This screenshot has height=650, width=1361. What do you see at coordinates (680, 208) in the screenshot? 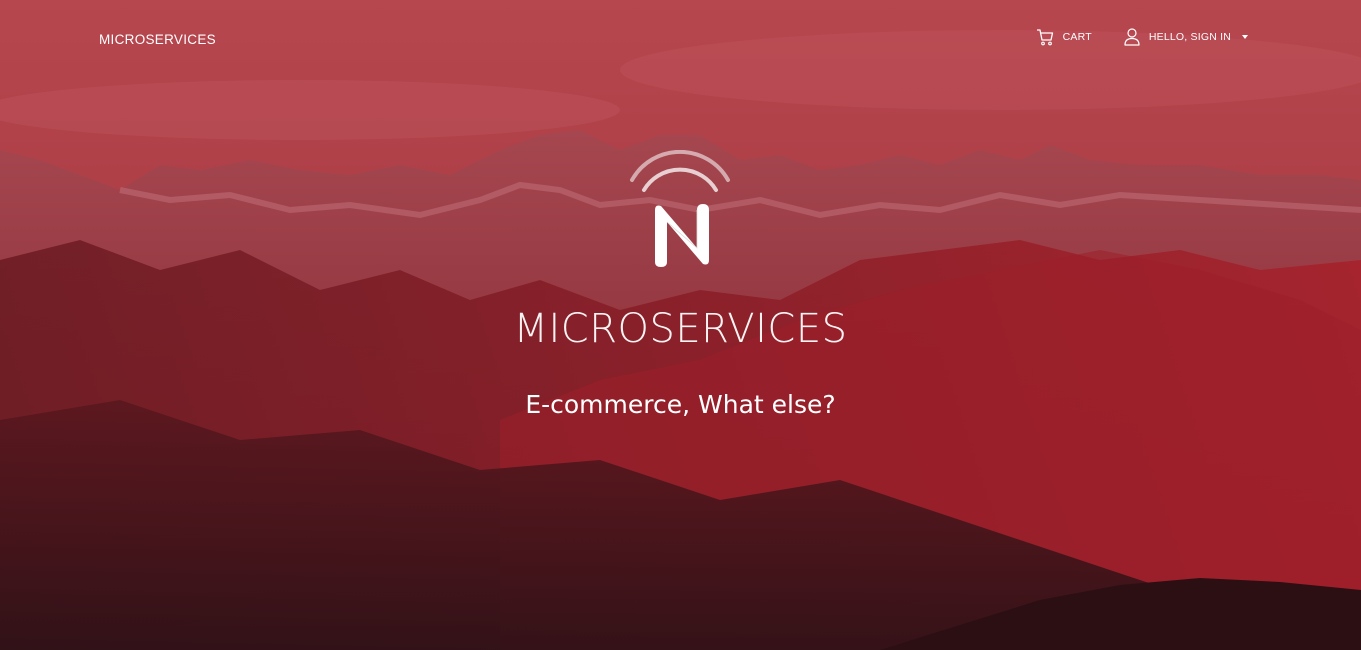
I see `logo-icon` at bounding box center [680, 208].